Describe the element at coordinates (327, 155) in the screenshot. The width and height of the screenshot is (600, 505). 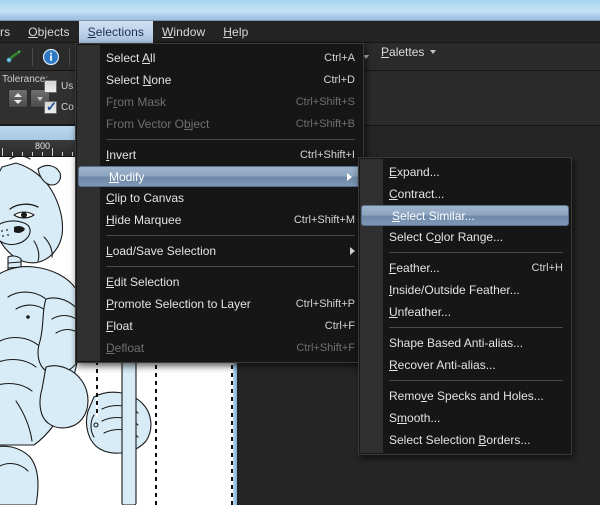
I see `menu-item-shortcut: Ctrl+Shift+I` at that location.